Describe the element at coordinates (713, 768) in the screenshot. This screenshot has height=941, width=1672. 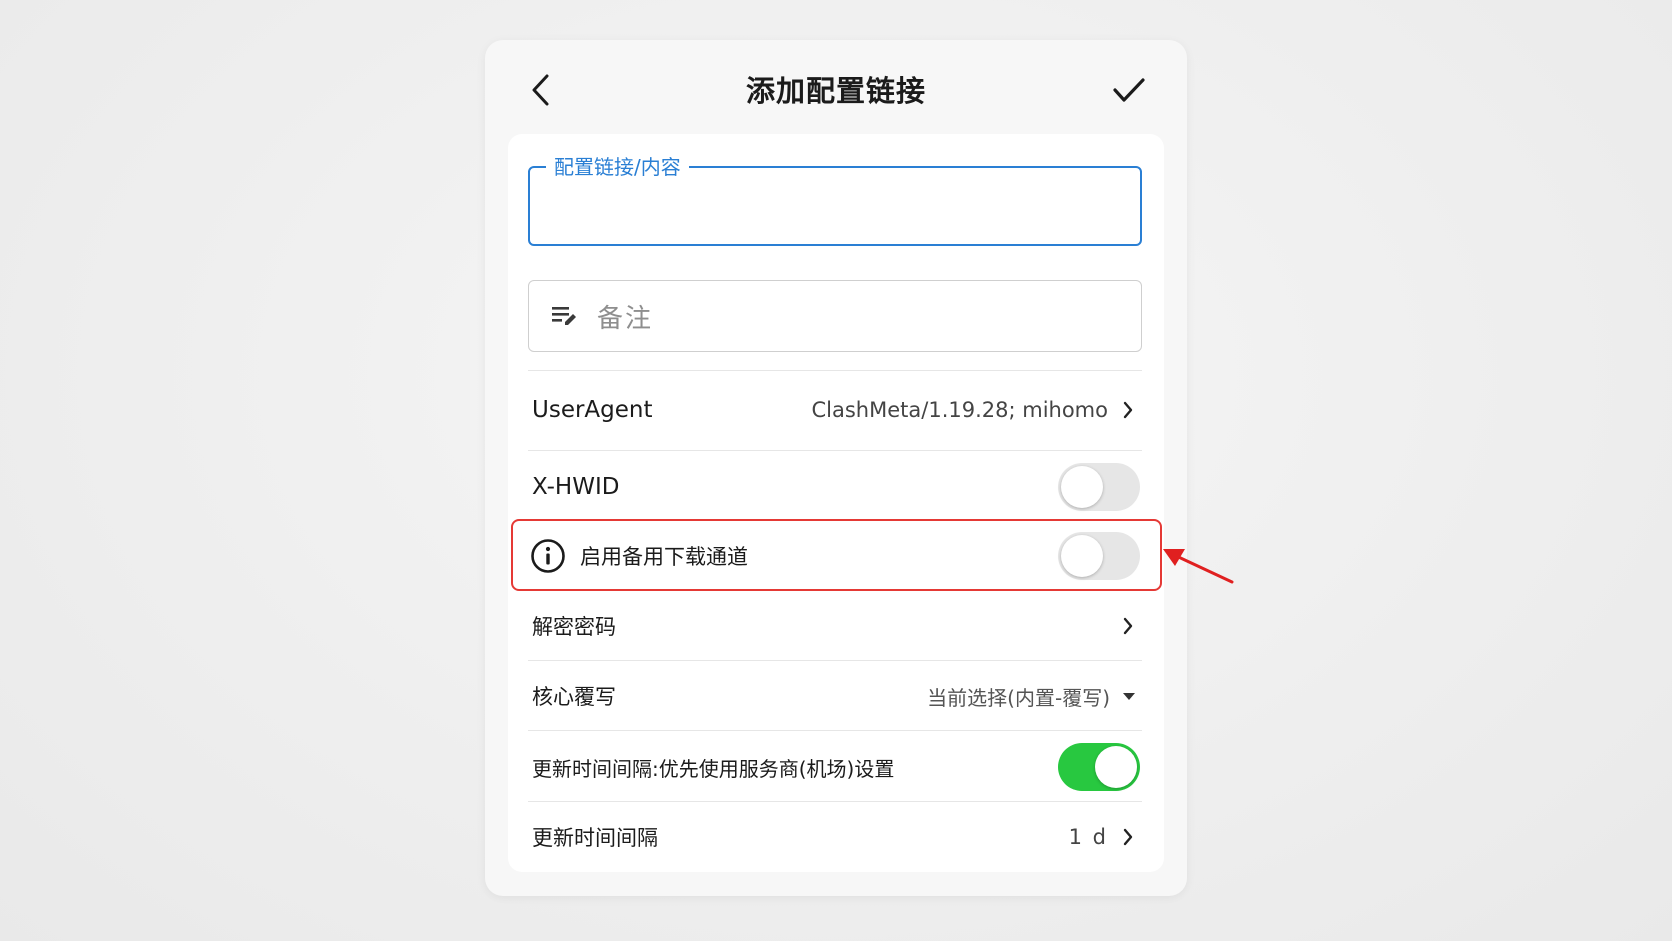
I see `prefer-provider-interval-label: 更新时间间隔:优先使用服务商(机场)设置` at that location.